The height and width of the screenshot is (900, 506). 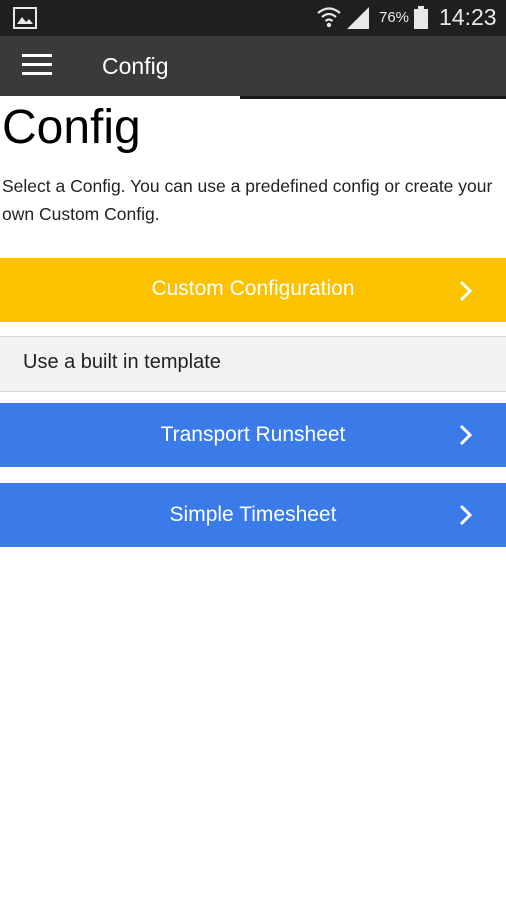 What do you see at coordinates (253, 66) in the screenshot?
I see `app-bar: Config` at bounding box center [253, 66].